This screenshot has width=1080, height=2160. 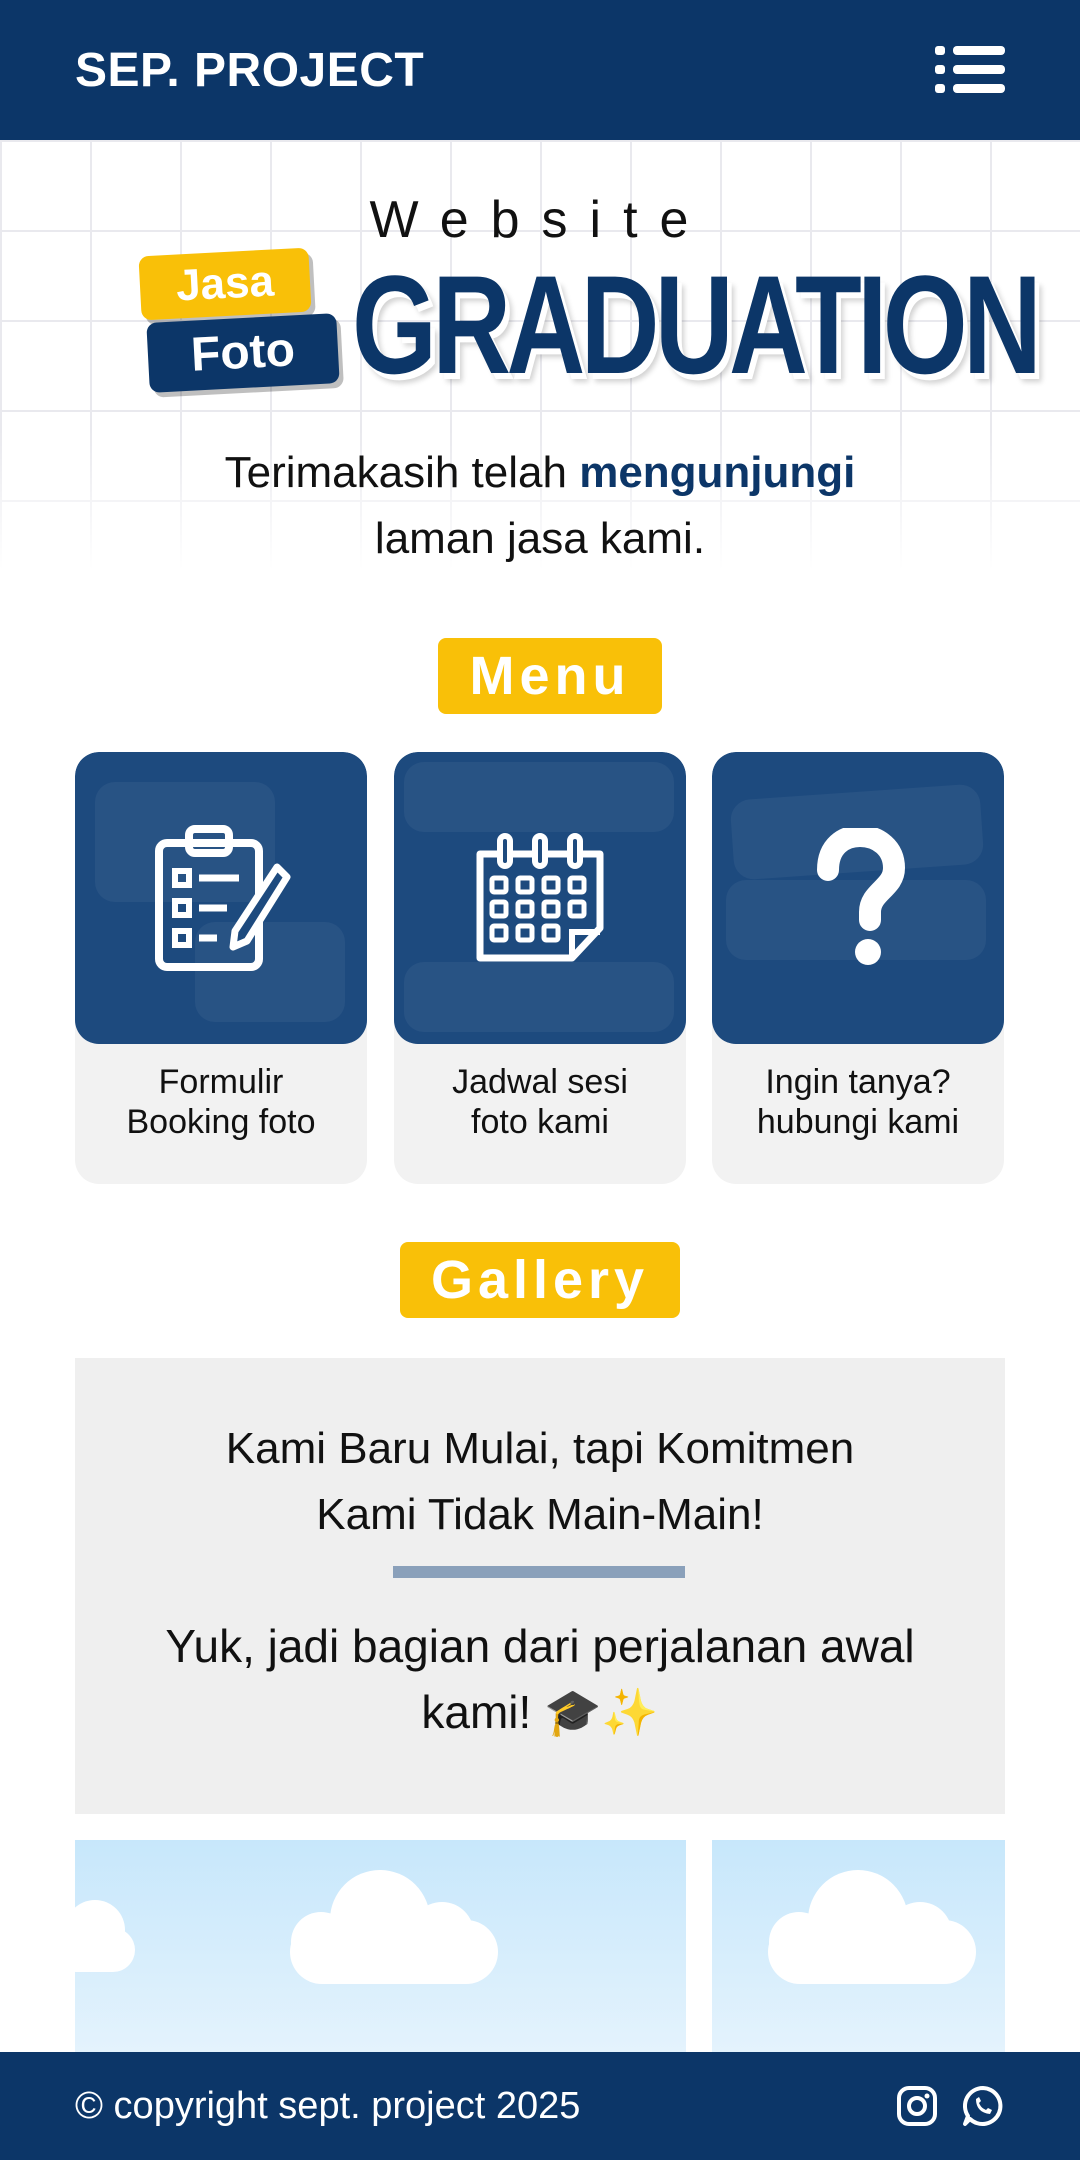 What do you see at coordinates (539, 1572) in the screenshot?
I see `gallery-divider` at bounding box center [539, 1572].